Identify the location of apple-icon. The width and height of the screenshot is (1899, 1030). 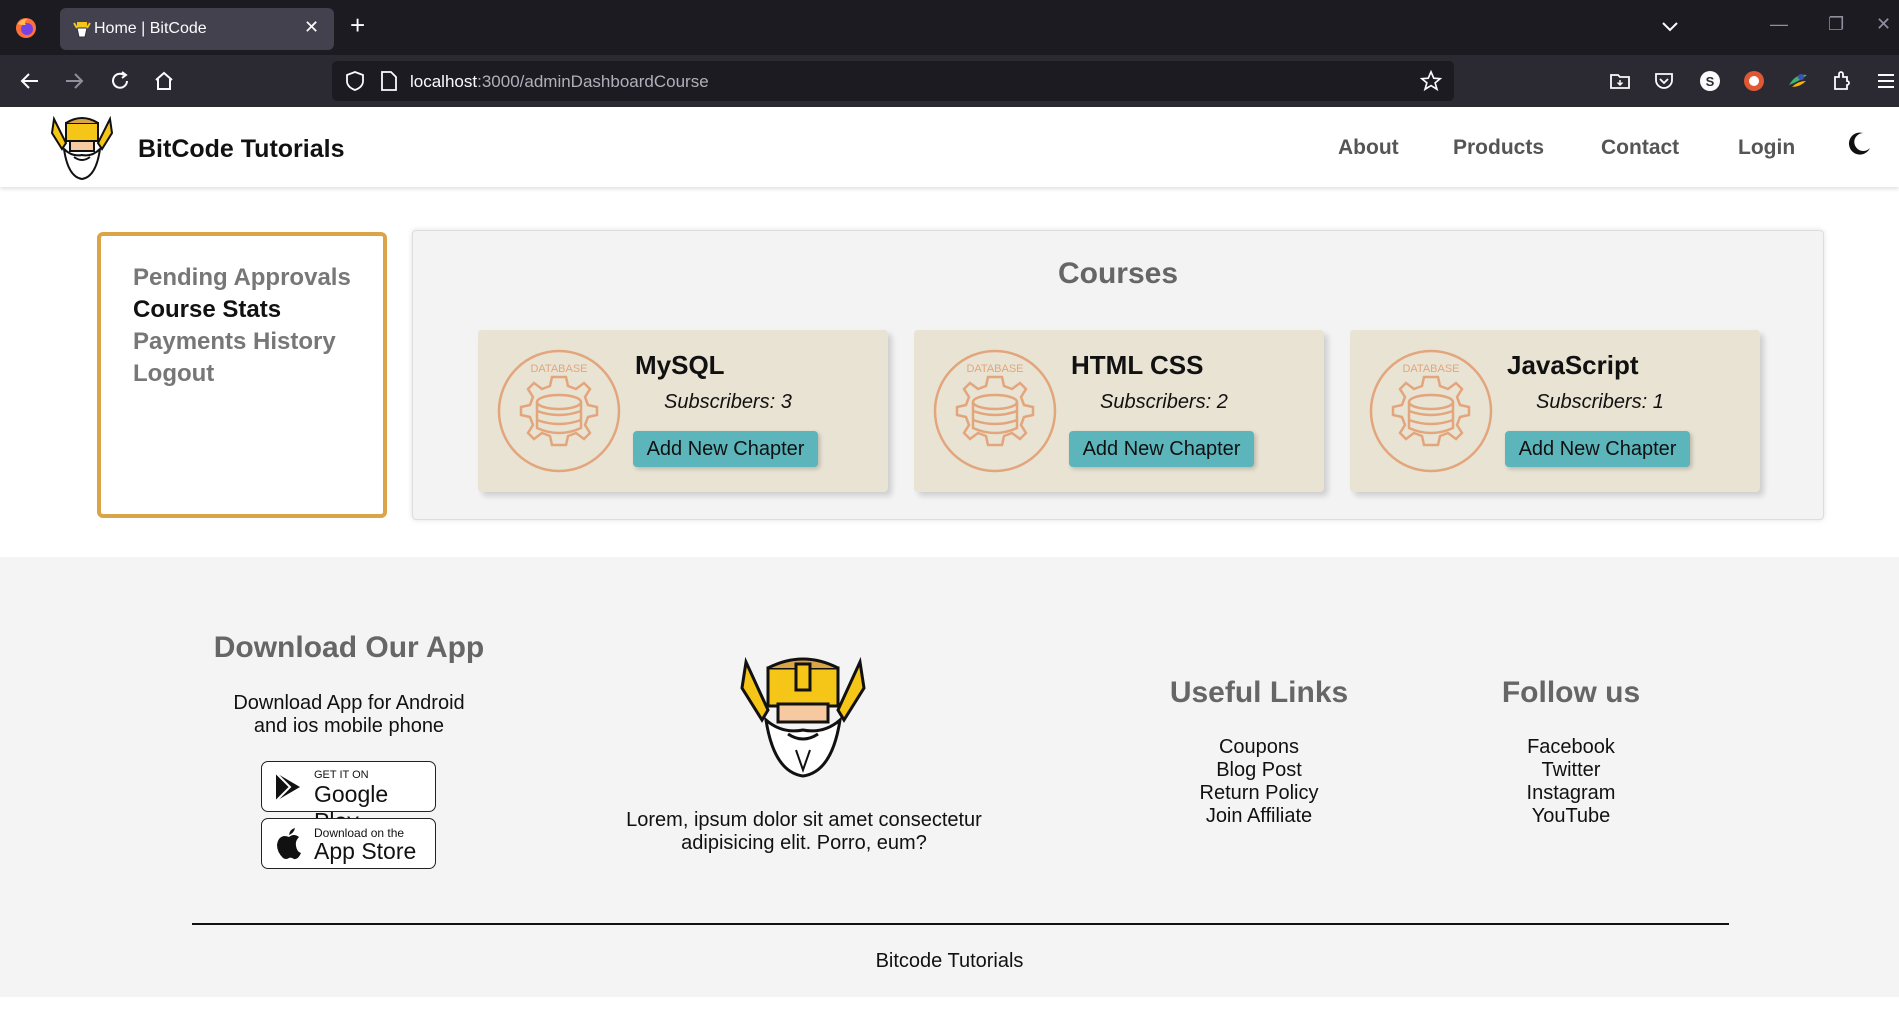
(289, 844).